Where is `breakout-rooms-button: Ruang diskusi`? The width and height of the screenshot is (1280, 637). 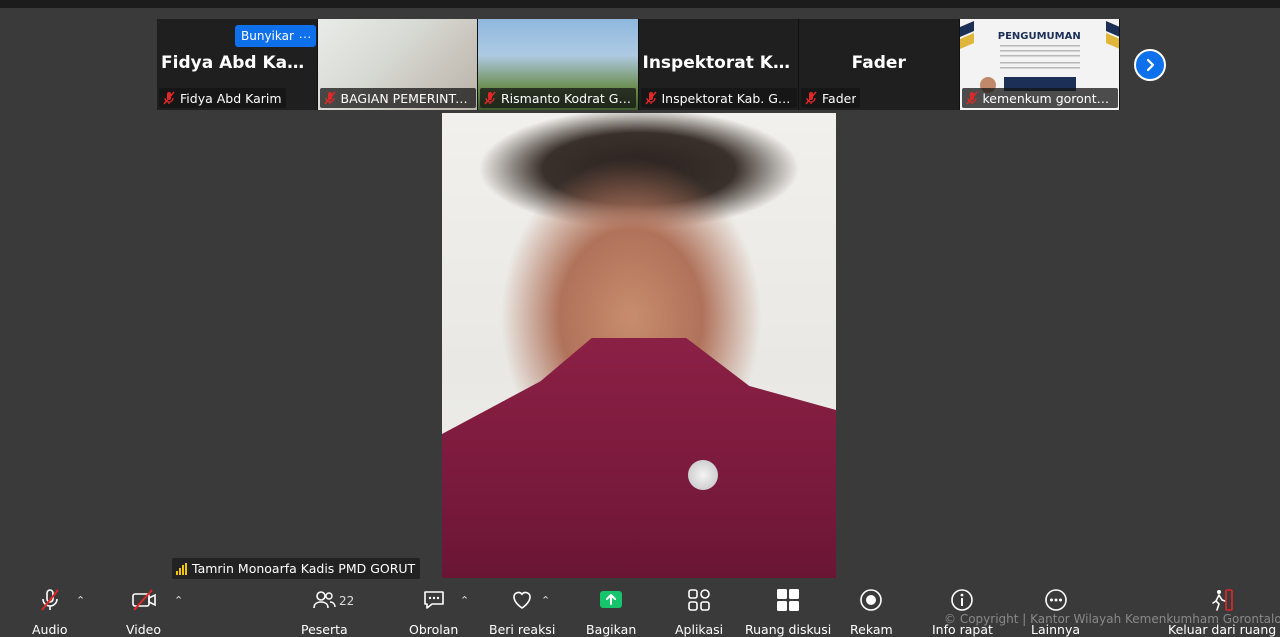 breakout-rooms-button: Ruang diskusi is located at coordinates (788, 611).